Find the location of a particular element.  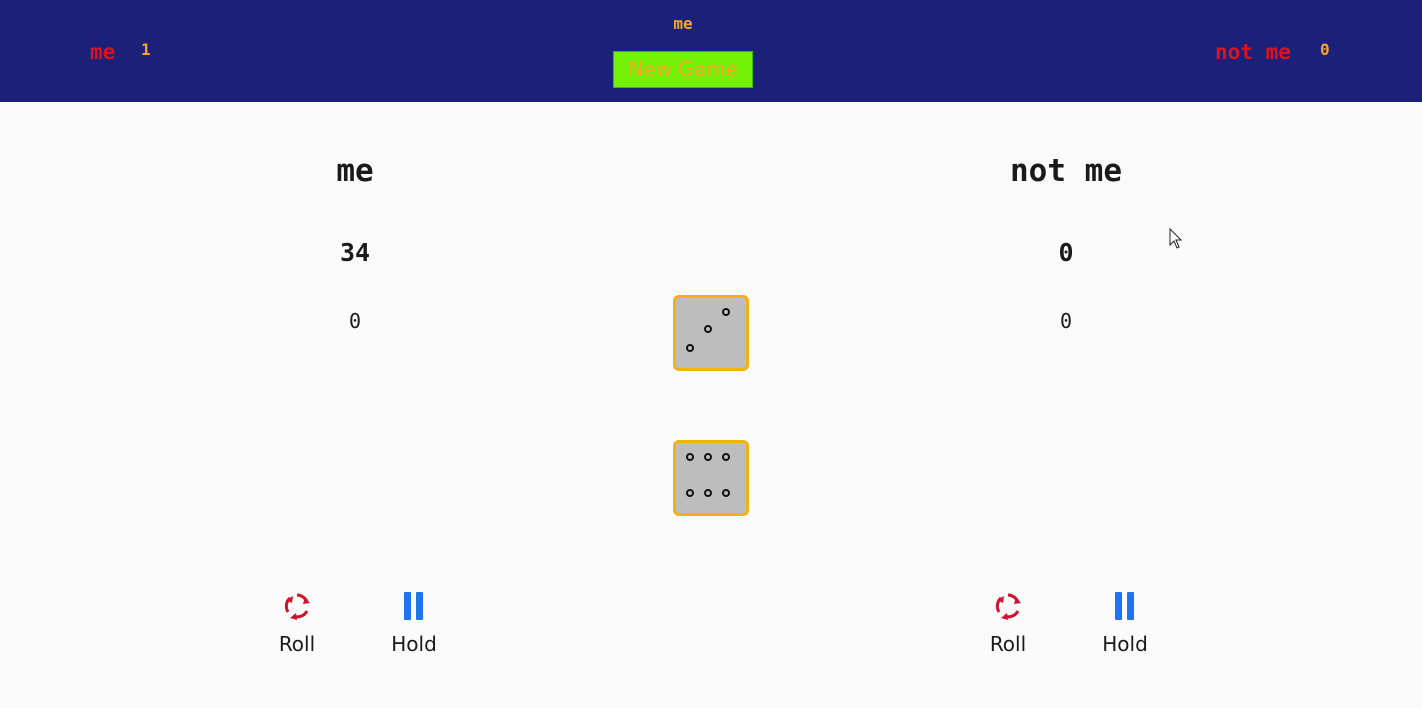

player-one-hold-button: Hold is located at coordinates (414, 624).